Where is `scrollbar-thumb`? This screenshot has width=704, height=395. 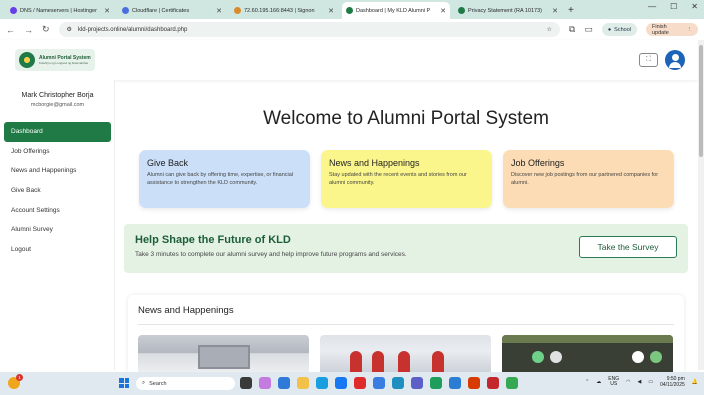
scrollbar-thumb is located at coordinates (701, 101).